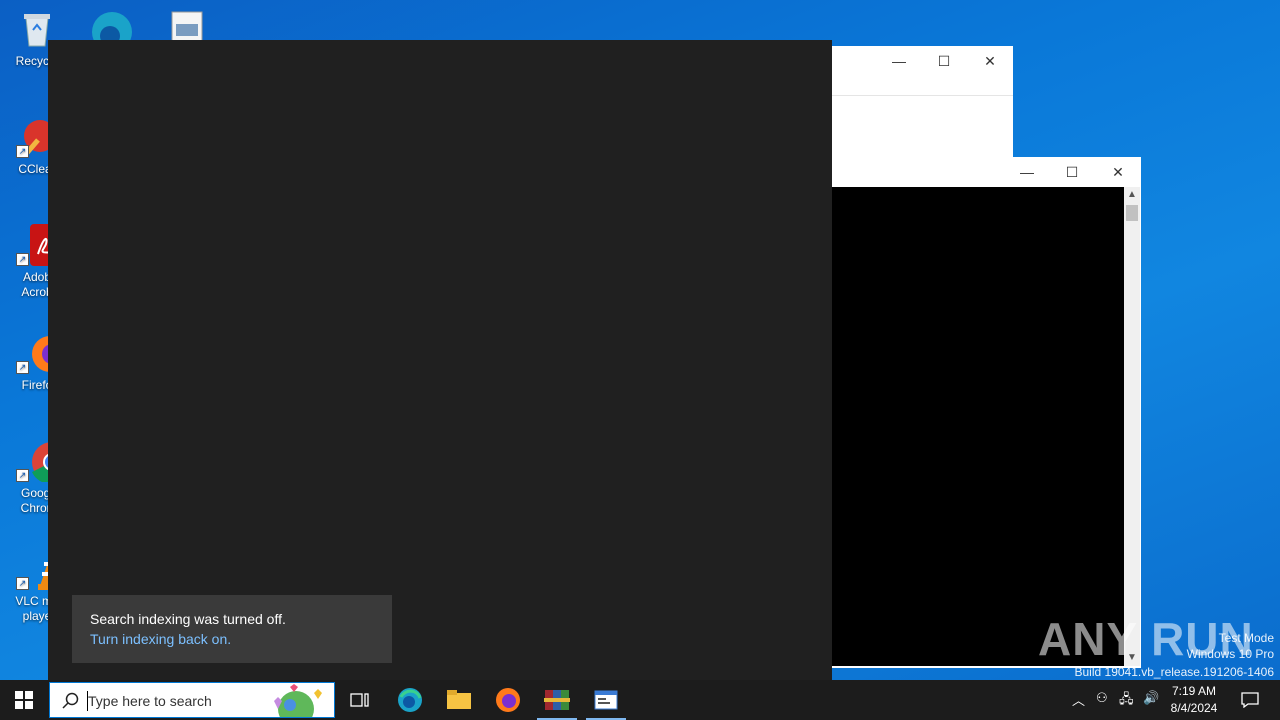 This screenshot has width=1280, height=720. I want to click on search-input: Type here to search, so click(150, 701).